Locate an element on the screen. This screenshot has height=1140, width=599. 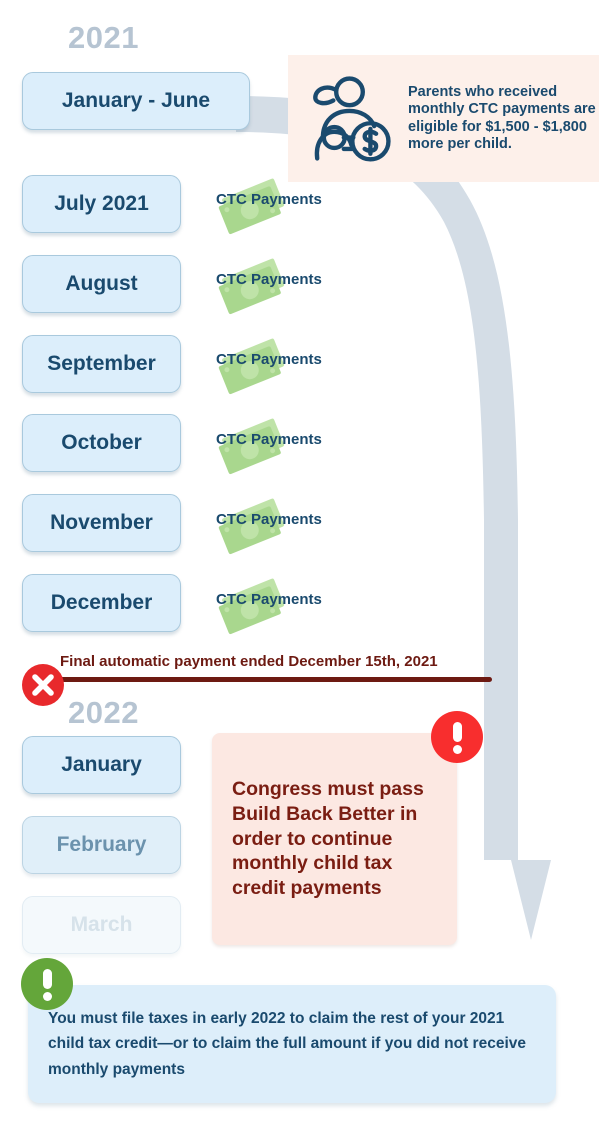
red-alert-icon is located at coordinates (457, 737).